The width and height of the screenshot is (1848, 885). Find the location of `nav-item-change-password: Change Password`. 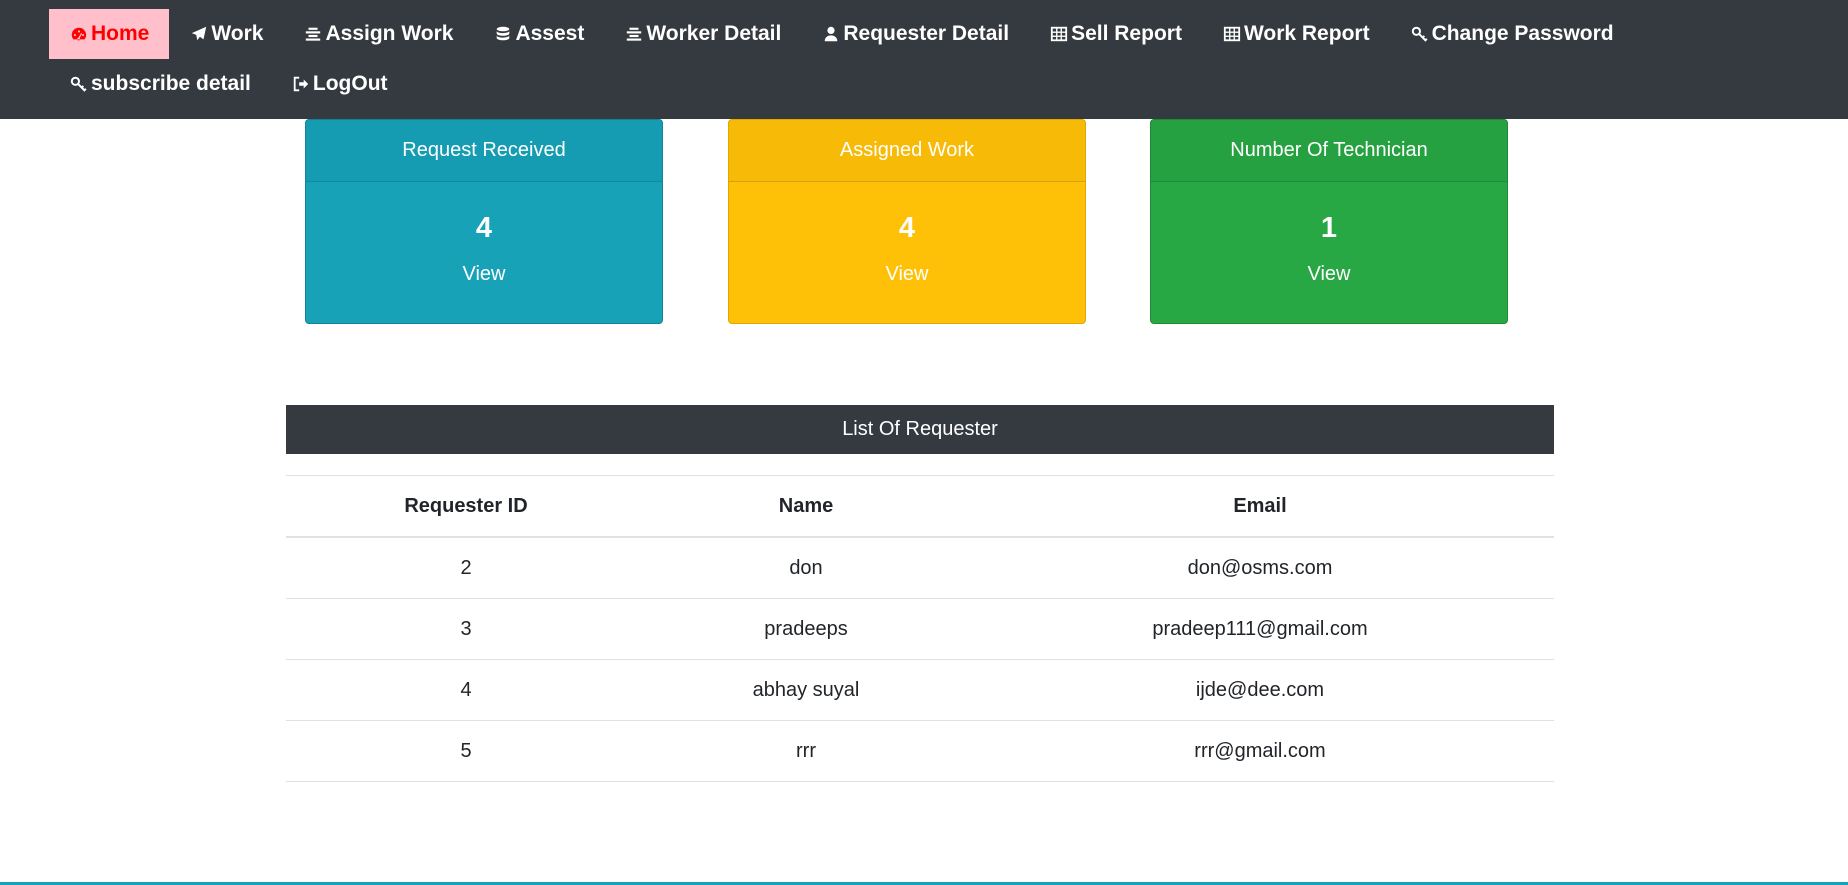

nav-item-change-password: Change Password is located at coordinates (1512, 34).